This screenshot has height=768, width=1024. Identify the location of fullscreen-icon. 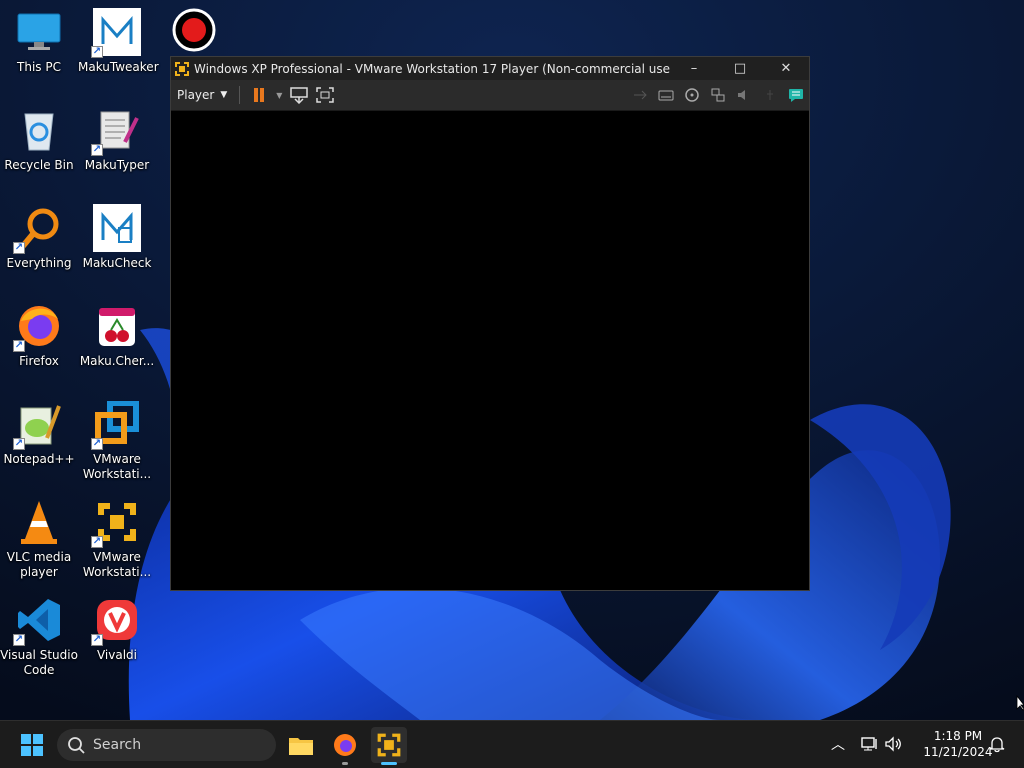
(325, 95).